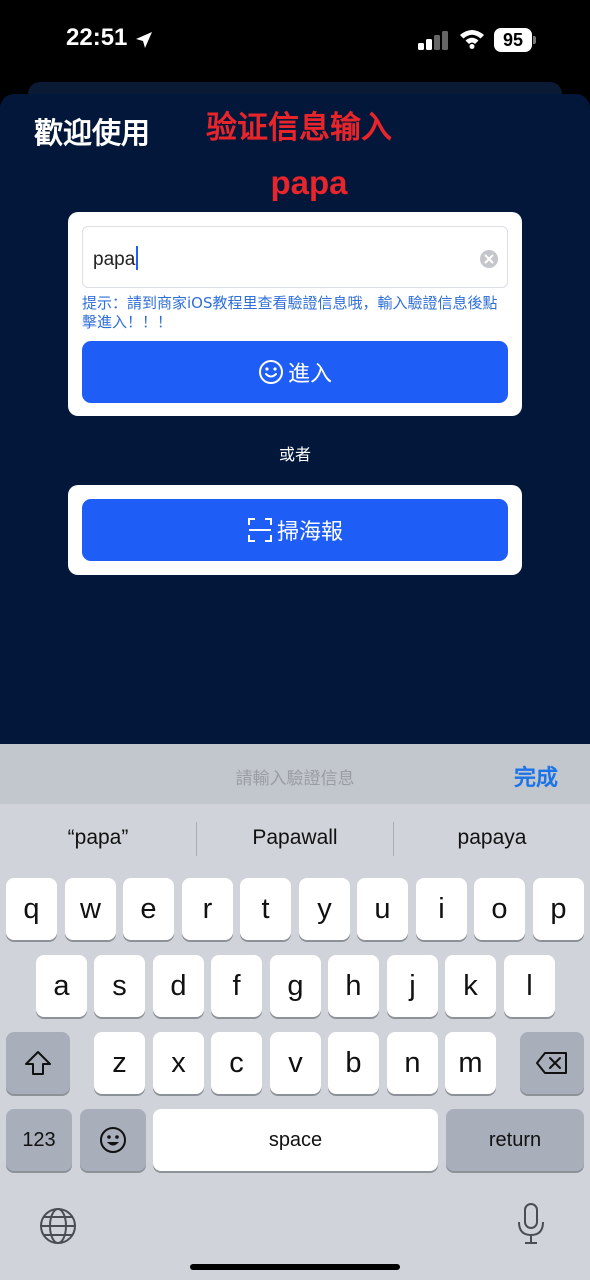 The image size is (590, 1280). What do you see at coordinates (295, 1140) in the screenshot?
I see `space-key: space` at bounding box center [295, 1140].